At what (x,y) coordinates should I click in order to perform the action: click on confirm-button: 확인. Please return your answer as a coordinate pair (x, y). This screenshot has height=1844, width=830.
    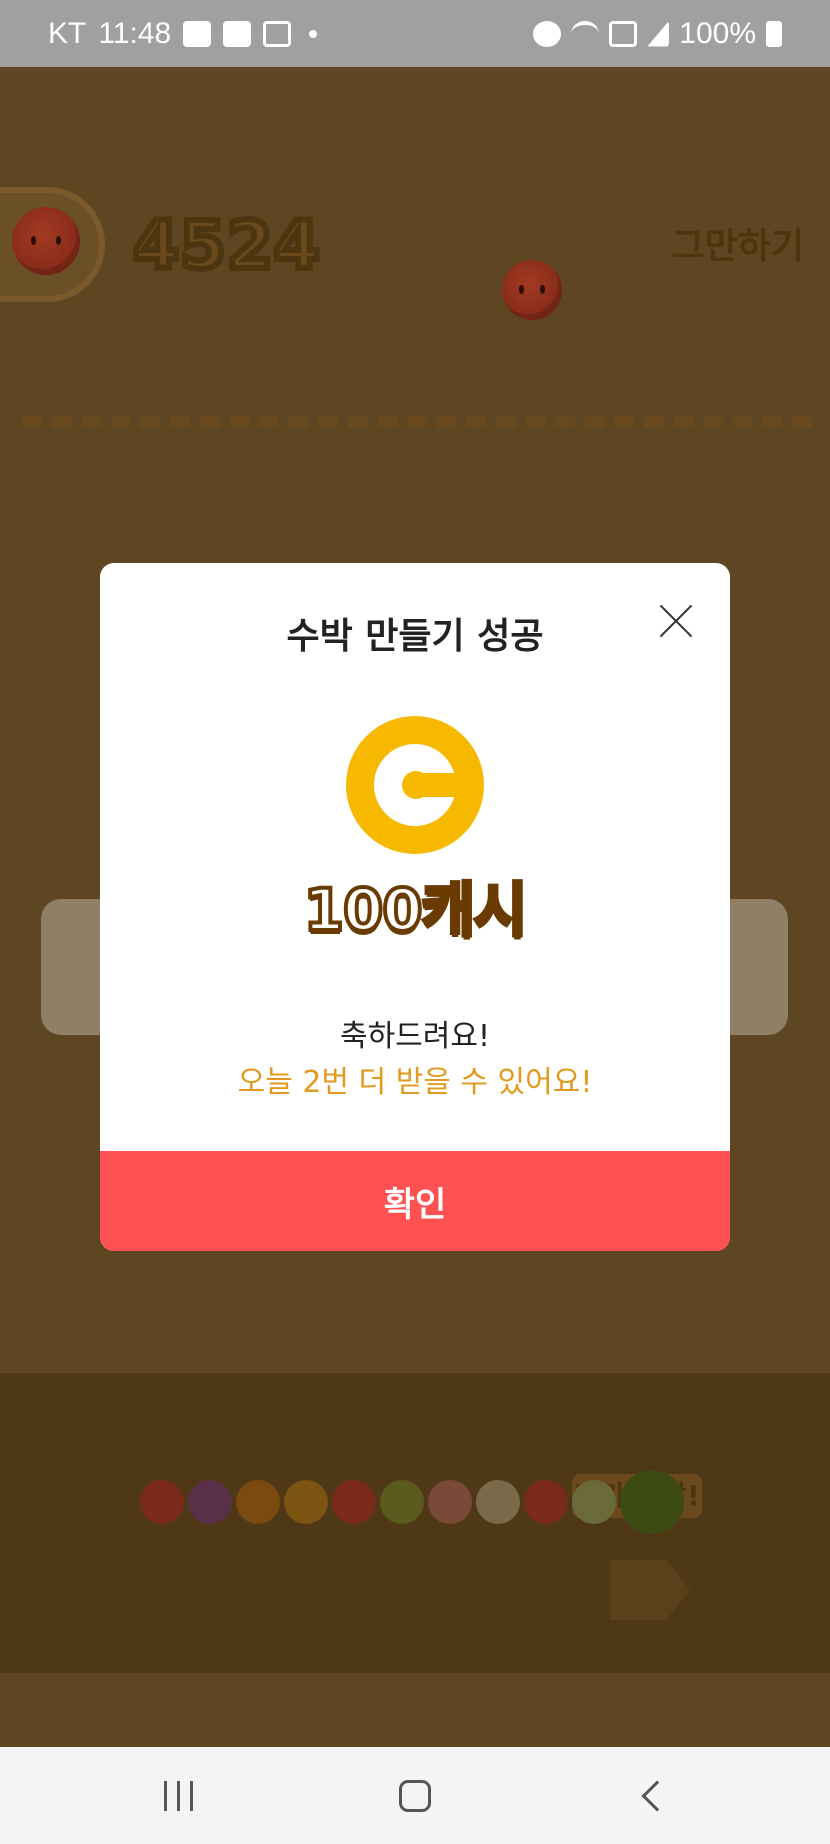
    Looking at the image, I should click on (415, 1201).